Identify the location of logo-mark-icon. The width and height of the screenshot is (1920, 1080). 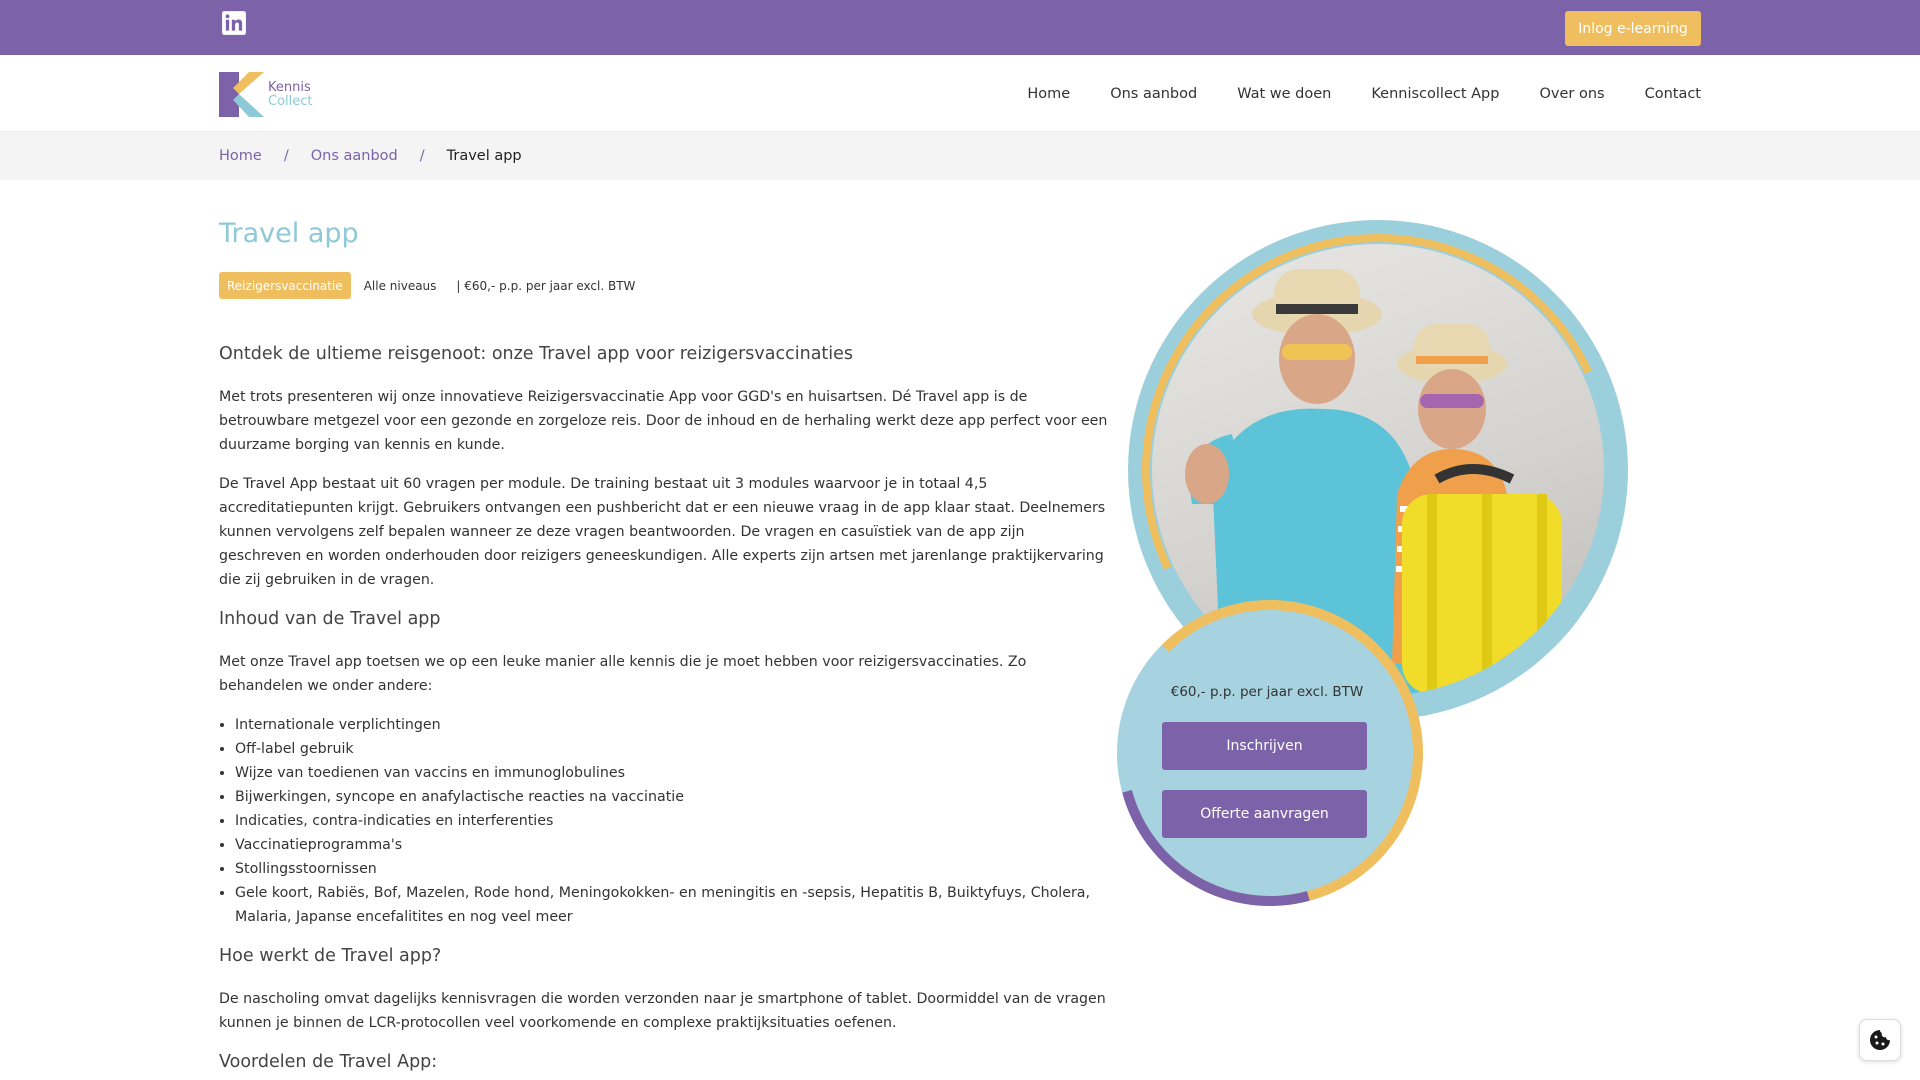
(241, 94).